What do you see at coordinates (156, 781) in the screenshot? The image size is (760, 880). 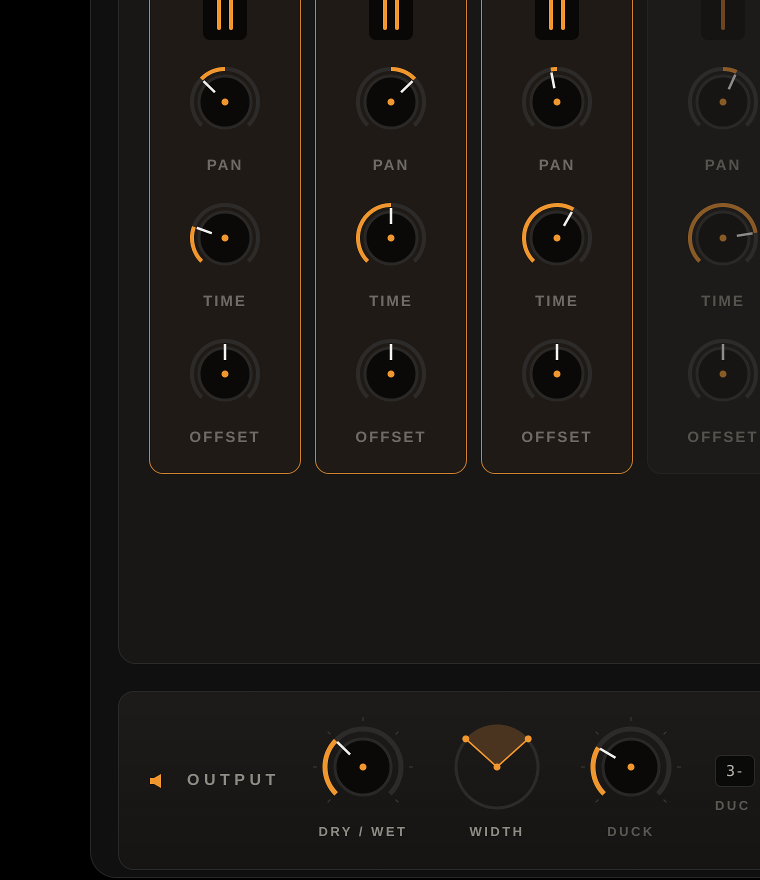 I see `speaker-icon` at bounding box center [156, 781].